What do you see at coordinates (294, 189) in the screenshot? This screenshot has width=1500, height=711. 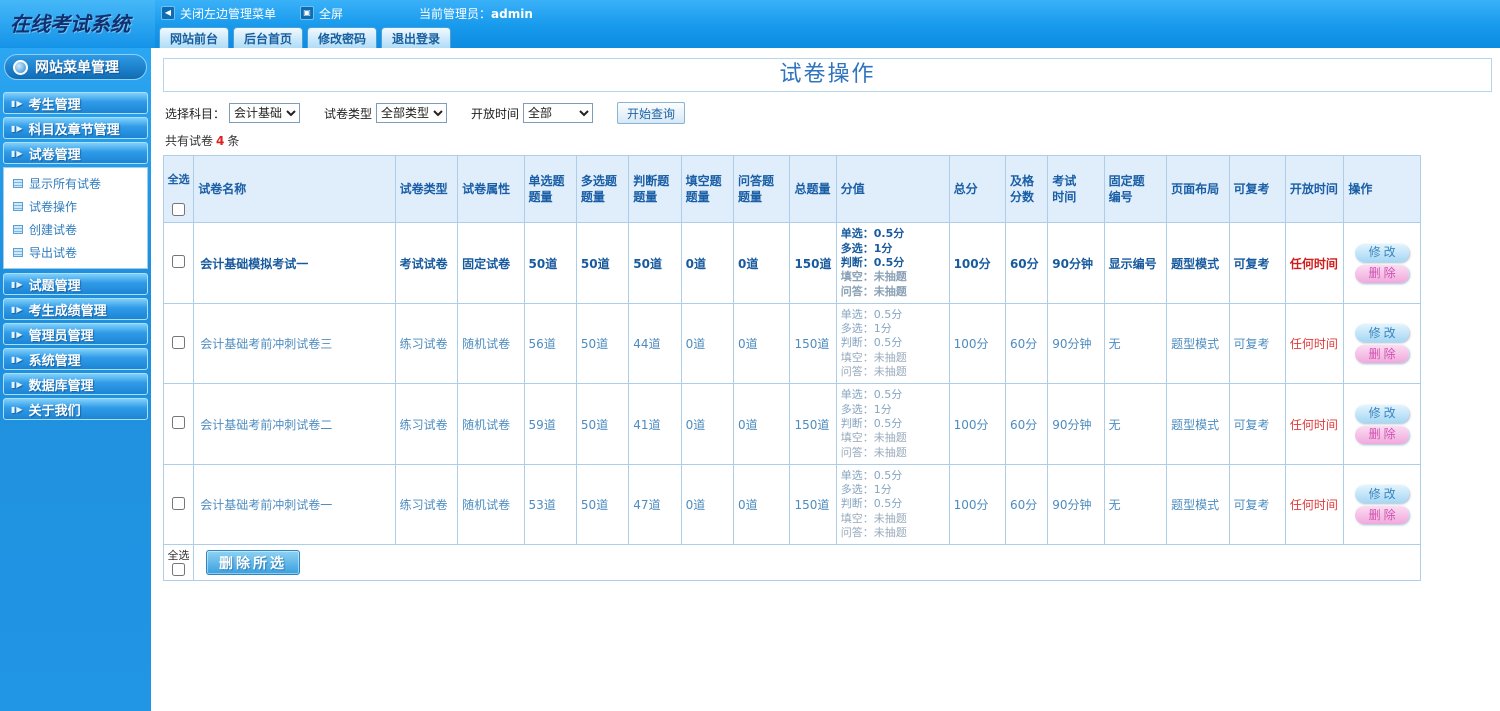 I see `th-paper-name: 试卷名称` at bounding box center [294, 189].